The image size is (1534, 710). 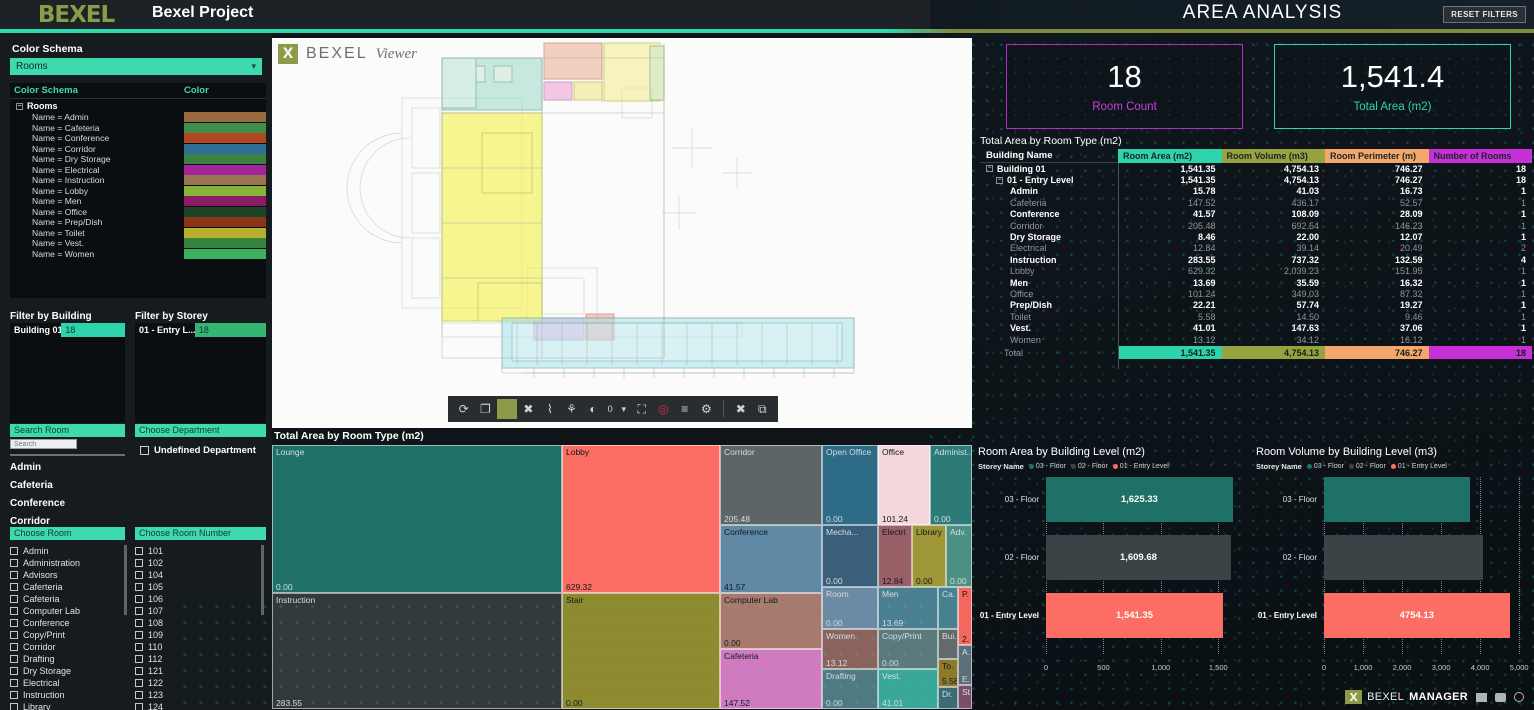 What do you see at coordinates (138, 105) in the screenshot?
I see `legend-group-rooms: − Rooms` at bounding box center [138, 105].